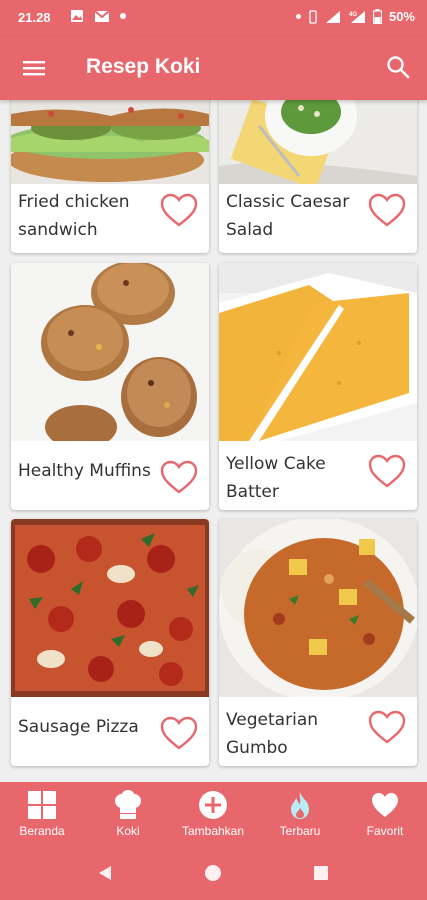 The image size is (427, 900). What do you see at coordinates (105, 873) in the screenshot?
I see `back-icon` at bounding box center [105, 873].